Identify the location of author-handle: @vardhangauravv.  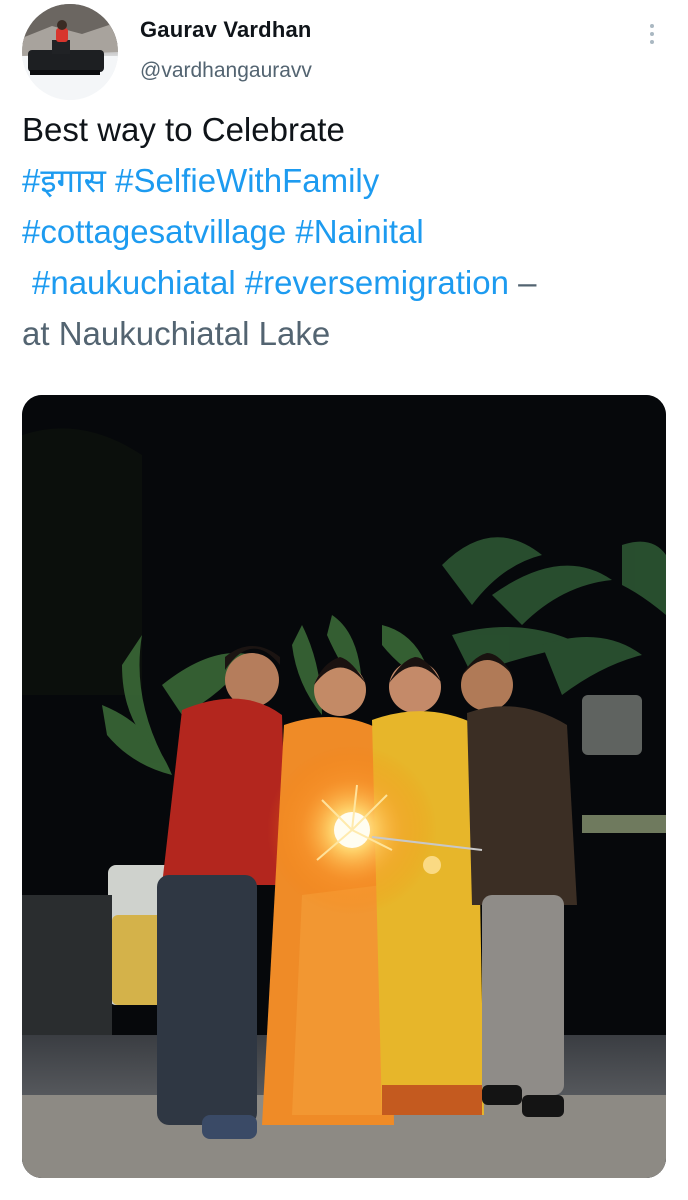
(226, 71).